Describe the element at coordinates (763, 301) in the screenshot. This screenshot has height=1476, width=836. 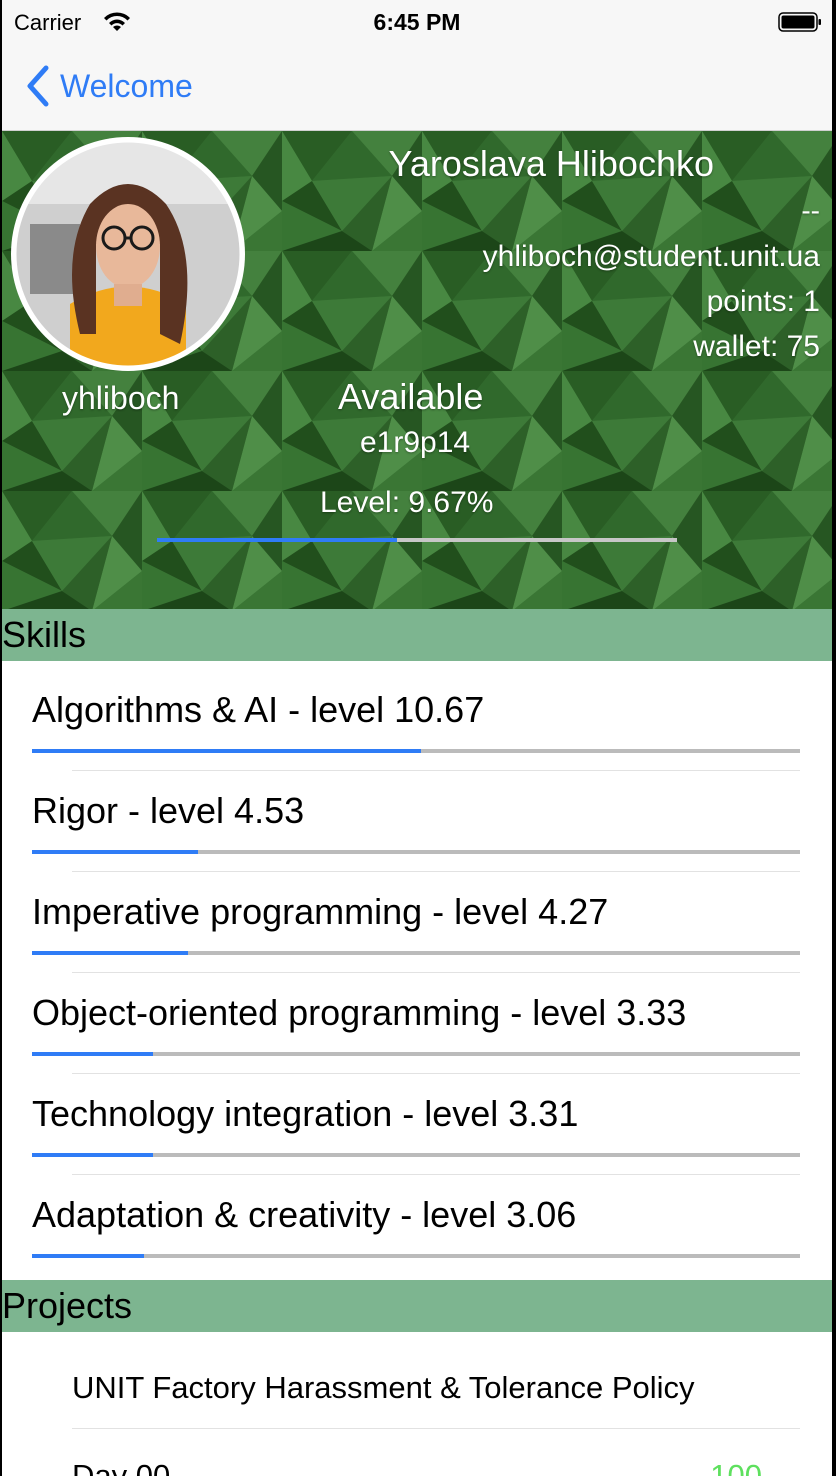
I see `points-text: points: 1` at that location.